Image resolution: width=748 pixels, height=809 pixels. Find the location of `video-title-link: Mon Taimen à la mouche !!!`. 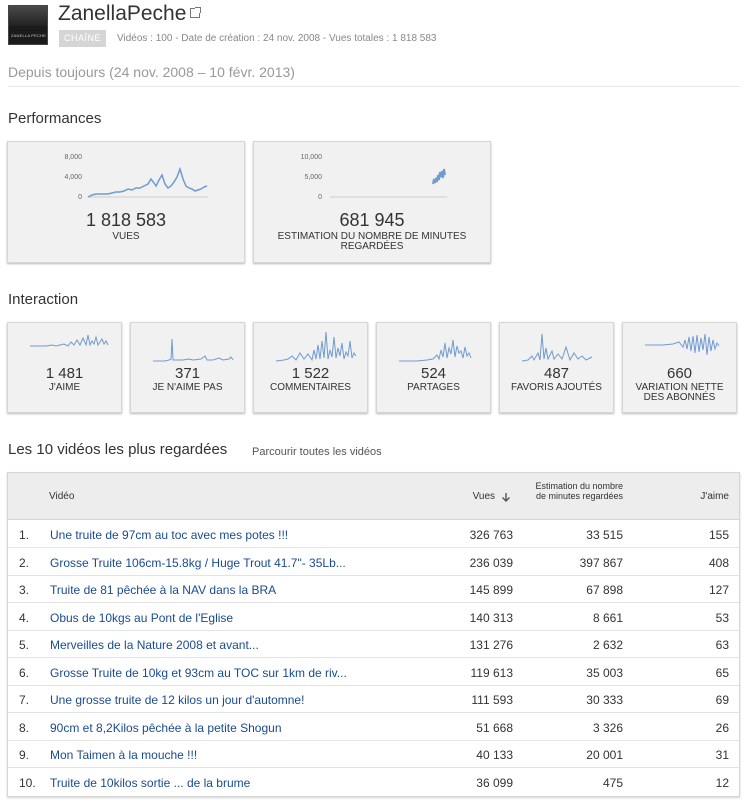

video-title-link: Mon Taimen à la mouche !!! is located at coordinates (220, 755).